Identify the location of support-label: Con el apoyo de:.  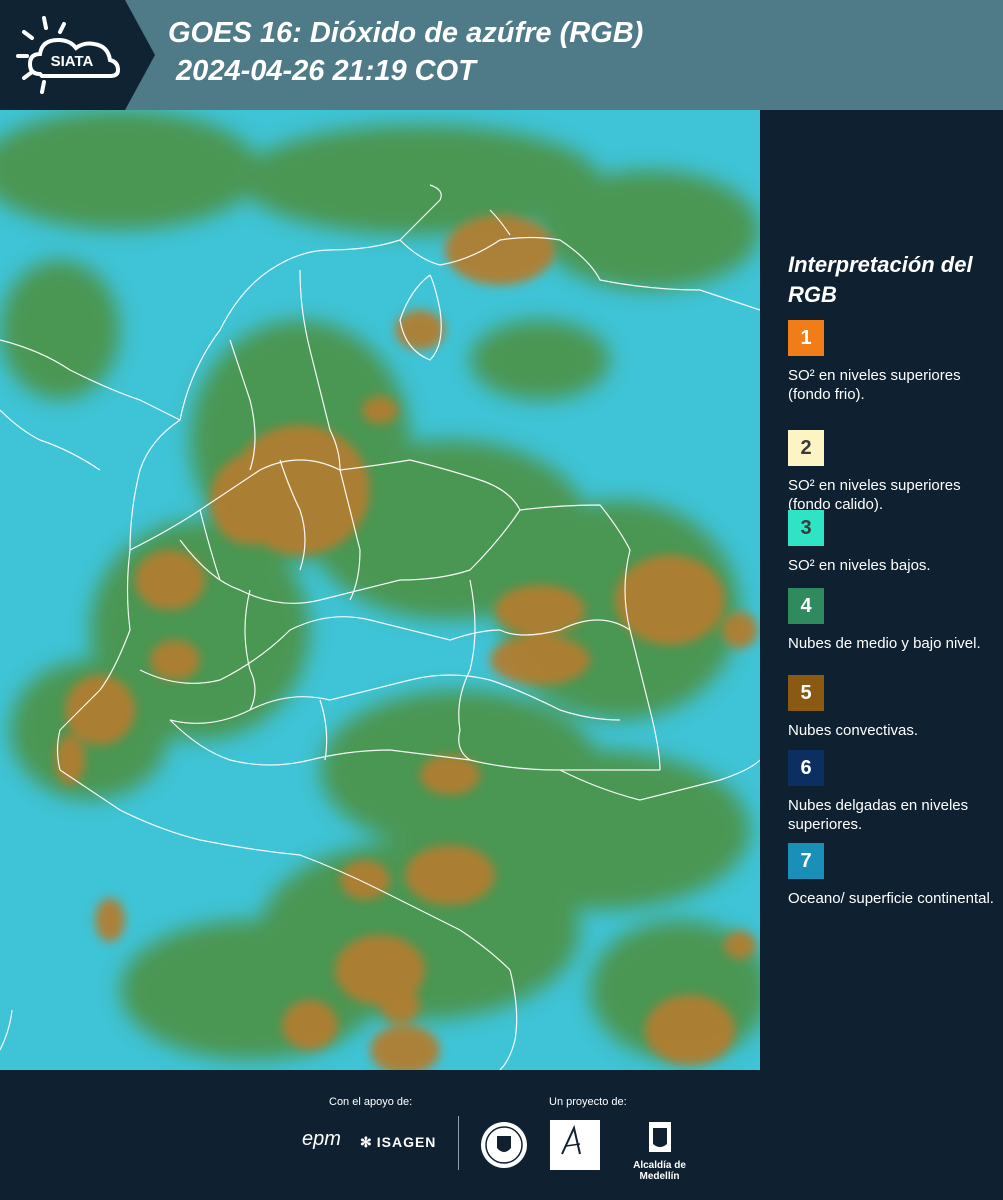
(371, 1102).